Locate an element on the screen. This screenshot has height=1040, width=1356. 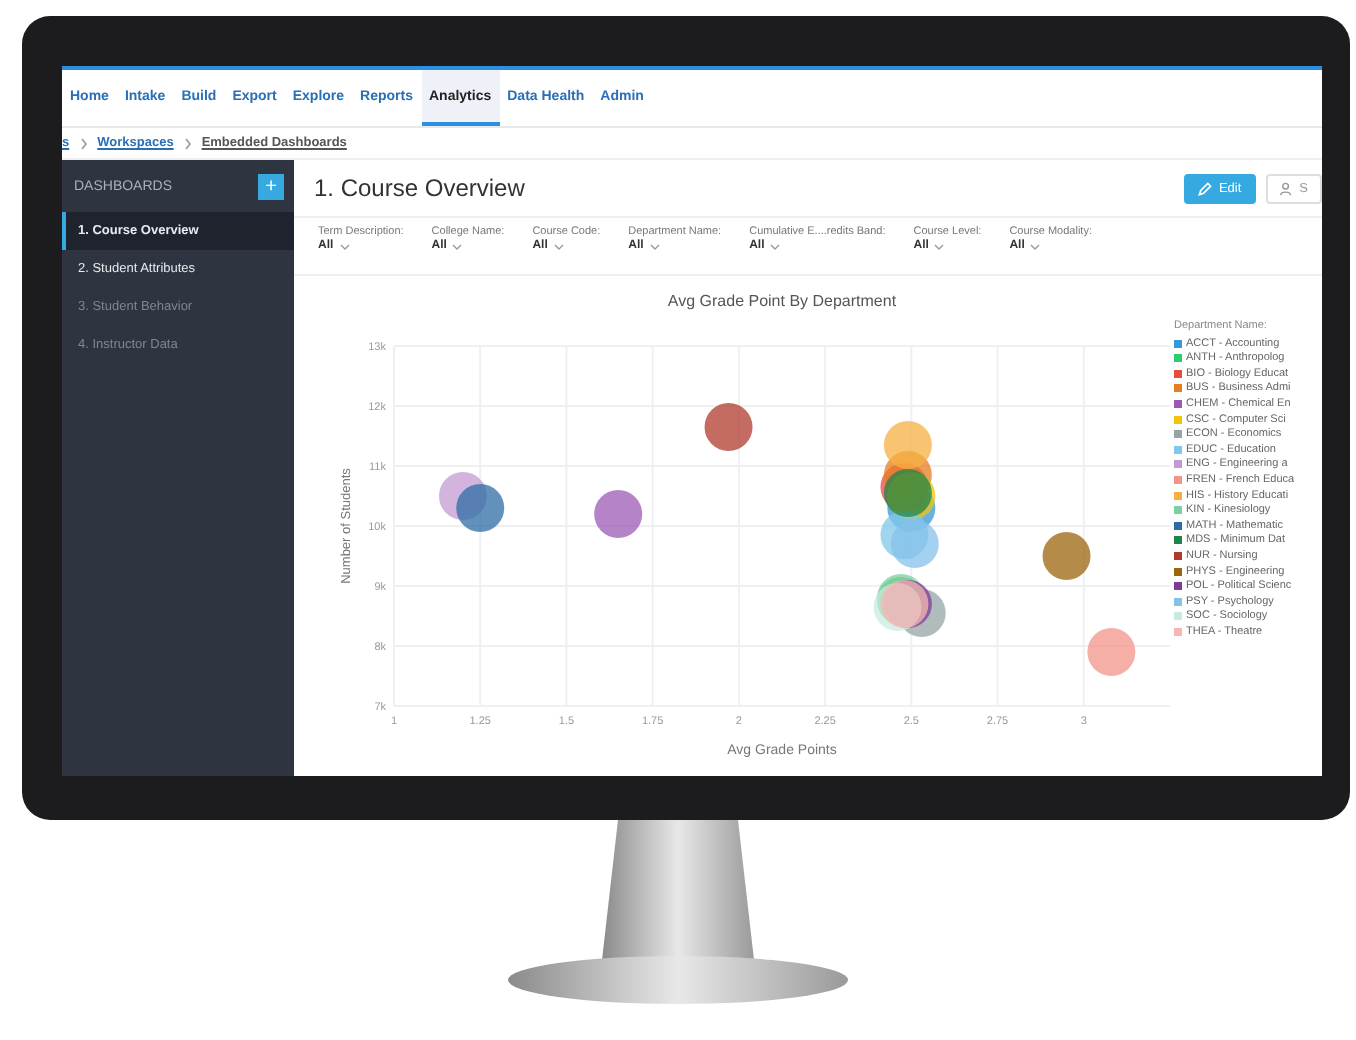
page-title: 1. Course Overview is located at coordinates (419, 188).